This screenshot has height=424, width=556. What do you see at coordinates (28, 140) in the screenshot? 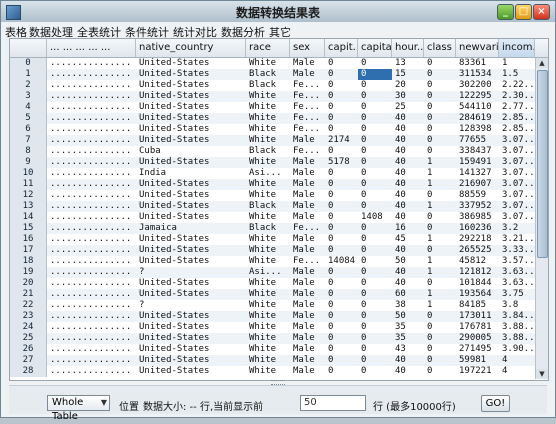
I see `row-index: 7` at bounding box center [28, 140].